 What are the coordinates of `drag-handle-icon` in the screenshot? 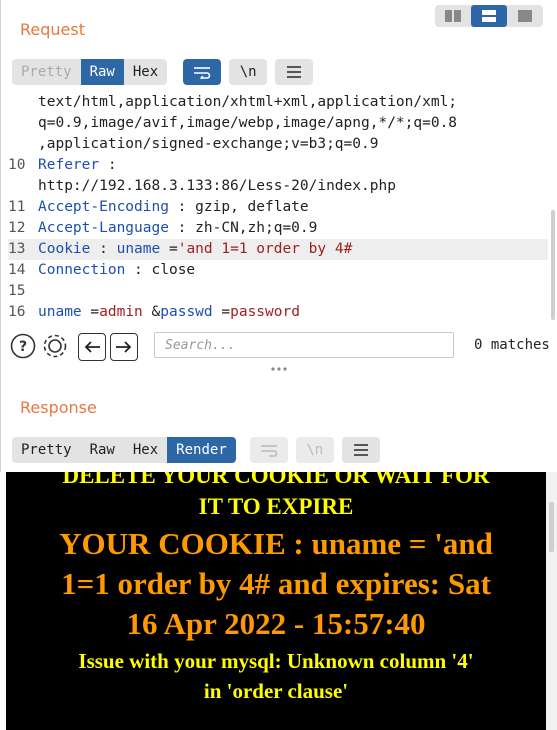 It's located at (278, 369).